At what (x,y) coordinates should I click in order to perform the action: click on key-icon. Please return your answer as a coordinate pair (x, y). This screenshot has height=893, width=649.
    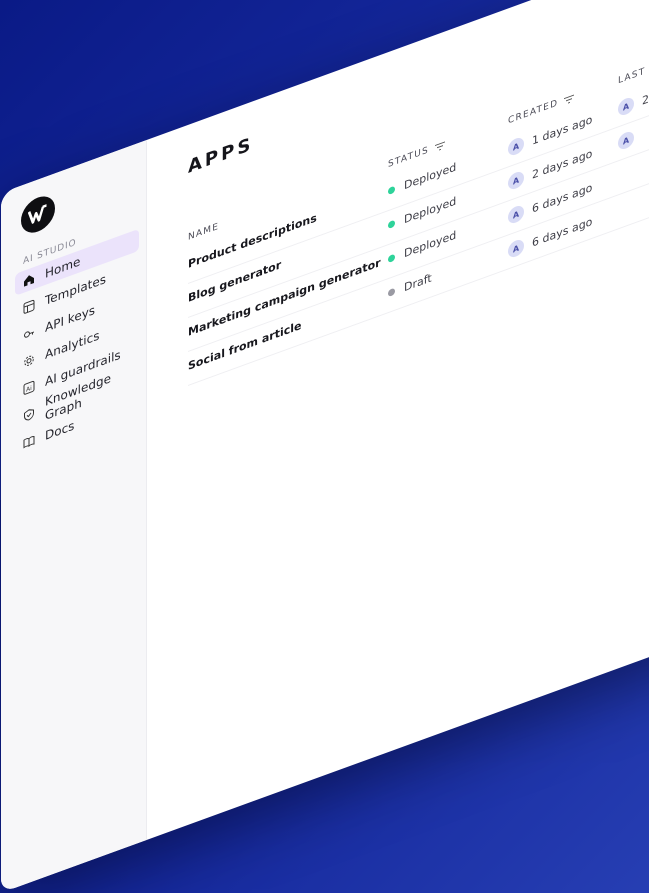
    Looking at the image, I should click on (29, 334).